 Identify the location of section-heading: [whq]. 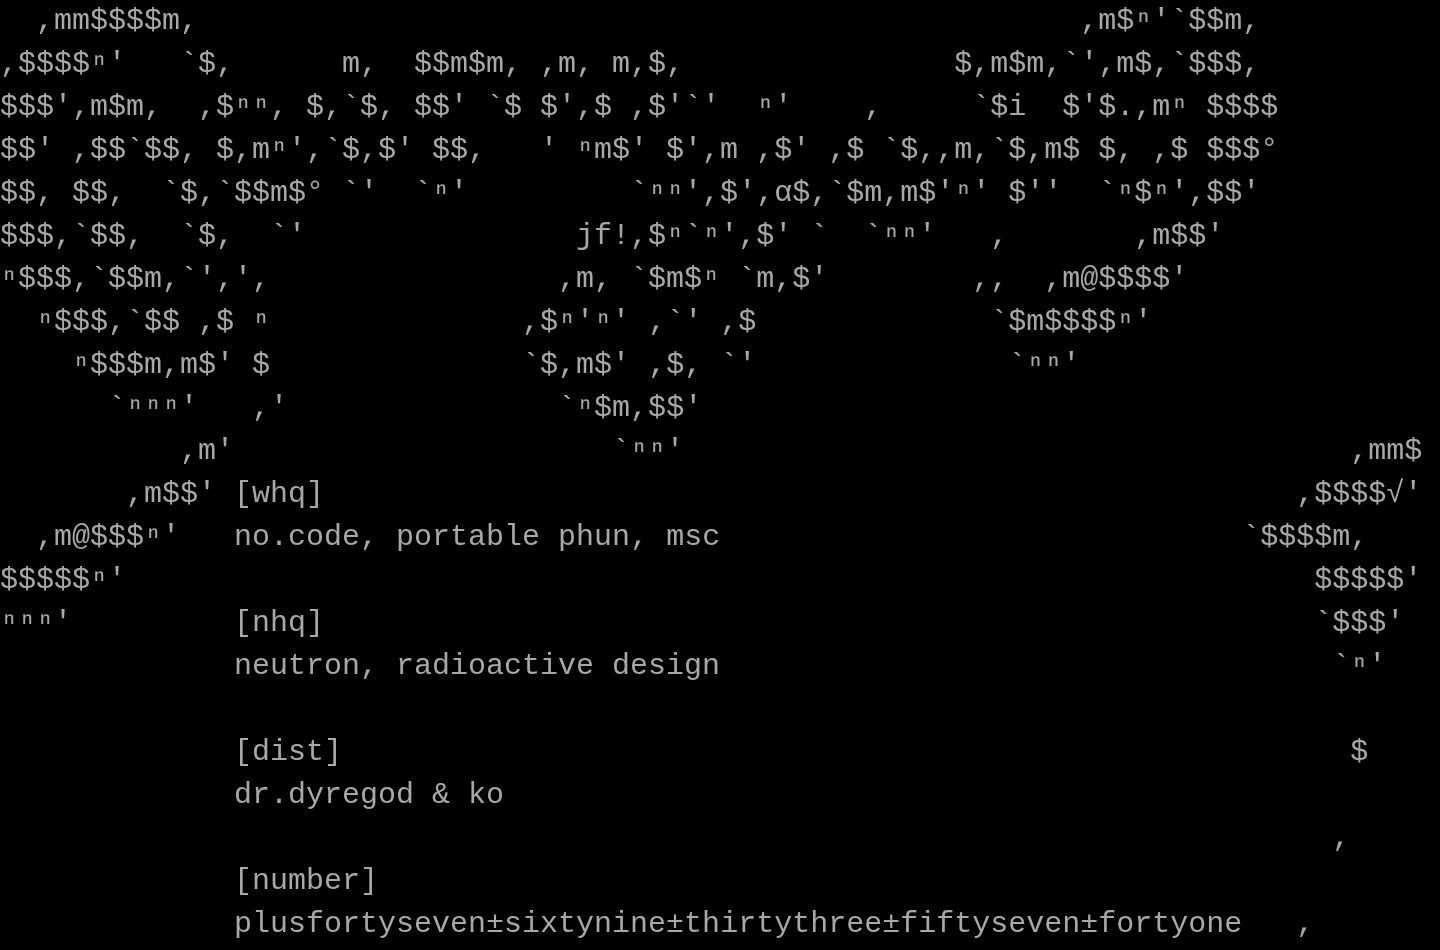
(279, 494).